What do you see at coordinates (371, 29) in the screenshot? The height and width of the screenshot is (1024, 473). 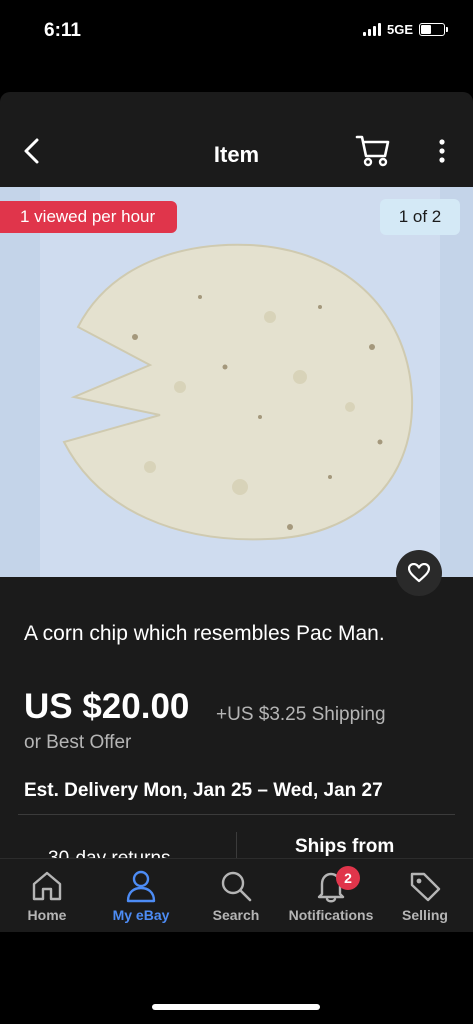 I see `signal-icon` at bounding box center [371, 29].